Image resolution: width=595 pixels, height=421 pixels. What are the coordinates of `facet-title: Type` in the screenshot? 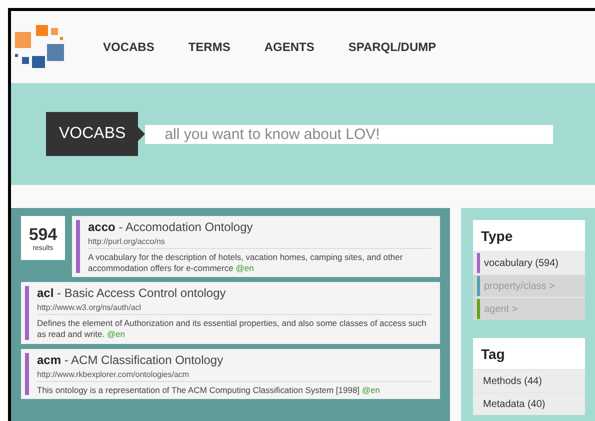 It's located at (497, 236).